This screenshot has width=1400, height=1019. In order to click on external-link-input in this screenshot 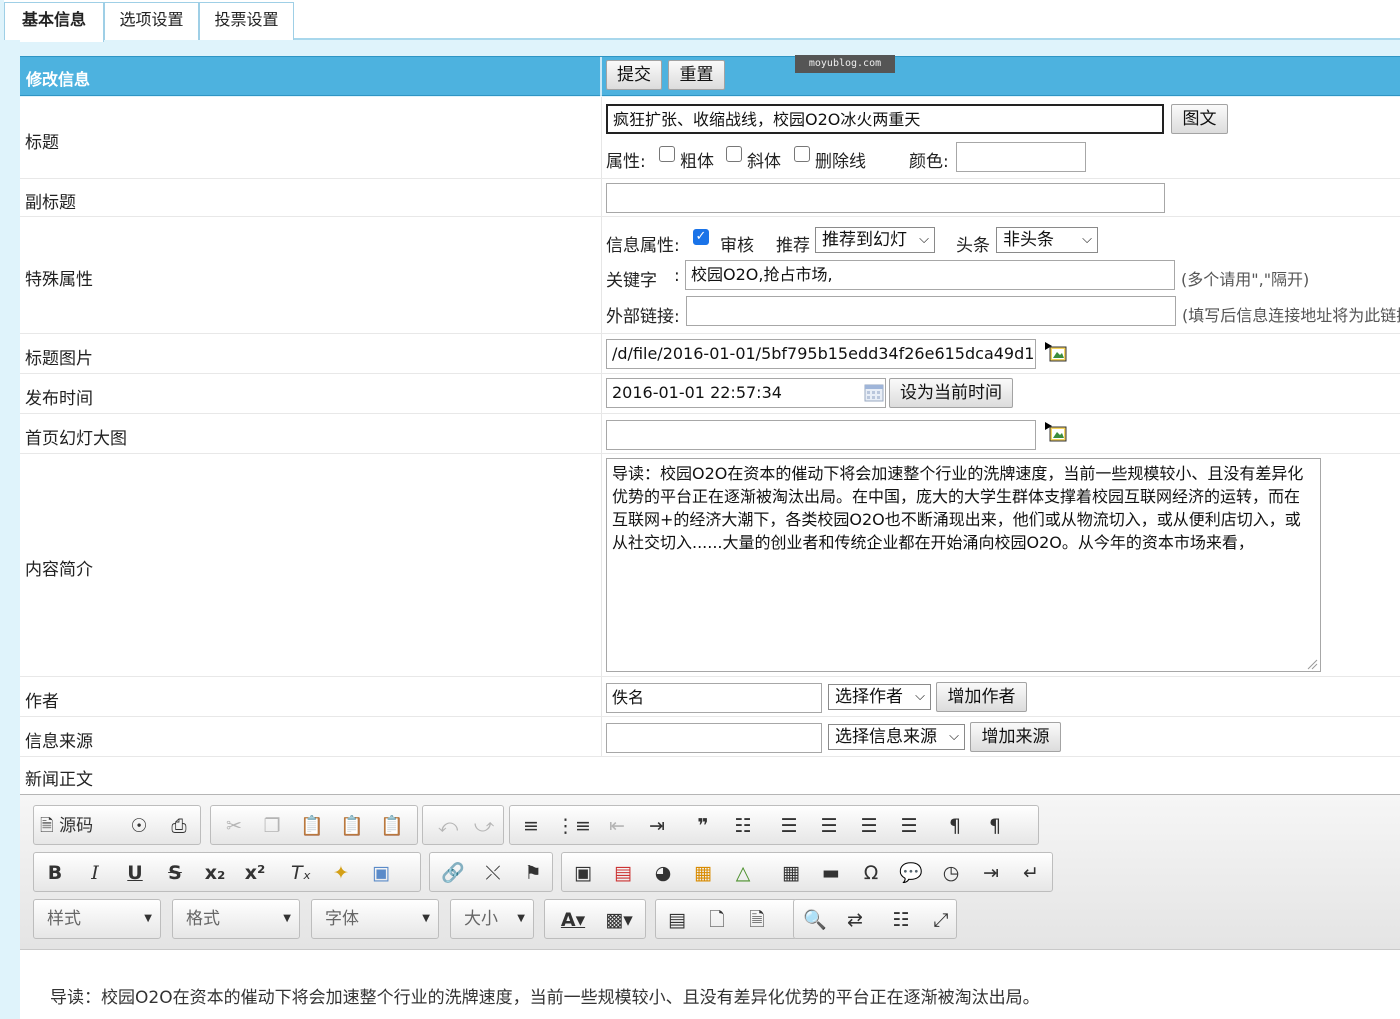, I will do `click(931, 311)`.